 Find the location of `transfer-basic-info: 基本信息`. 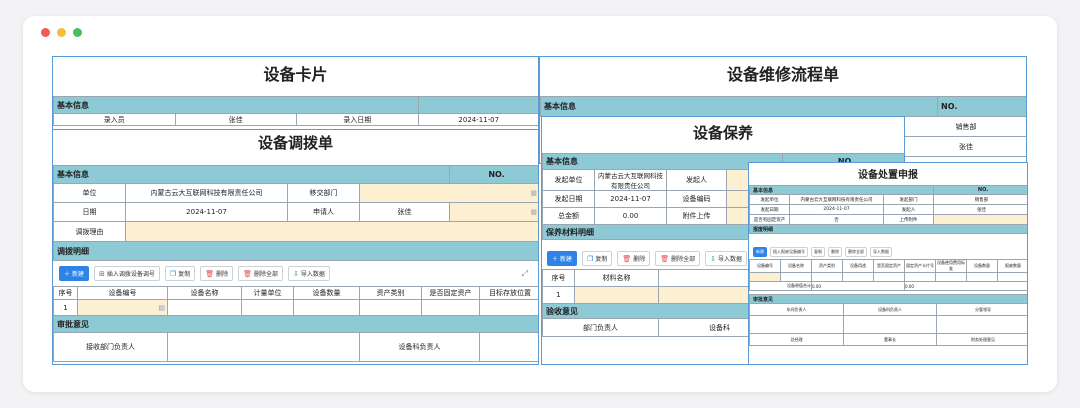

transfer-basic-info: 基本信息 is located at coordinates (251, 174).